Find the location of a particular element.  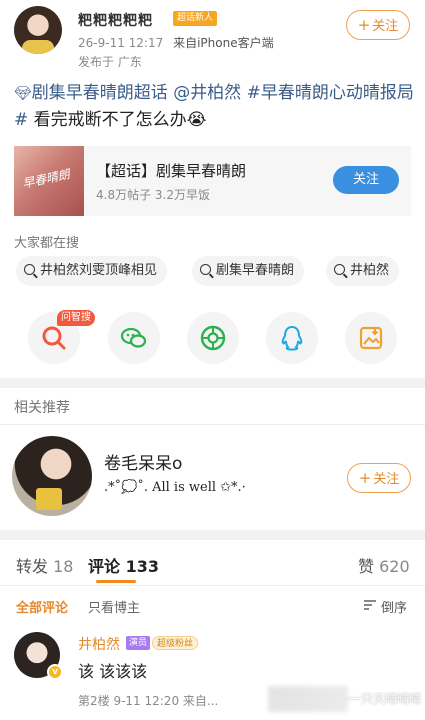

tab-repost: 转发 18 is located at coordinates (44, 565).